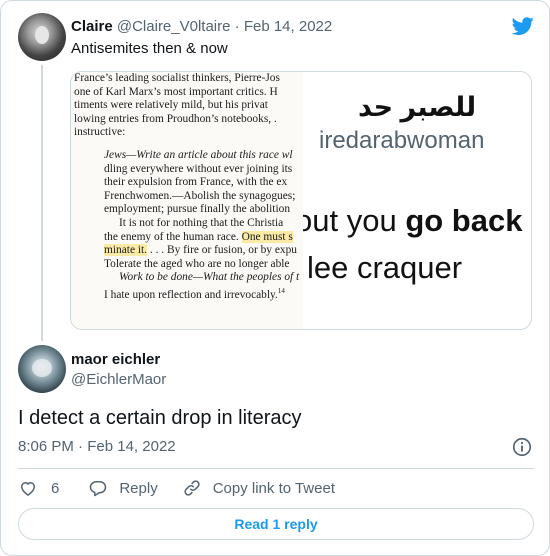 The height and width of the screenshot is (556, 550). I want to click on parent-header: Claire @Claire_V0ltaire · Feb 14, 2022, so click(201, 27).